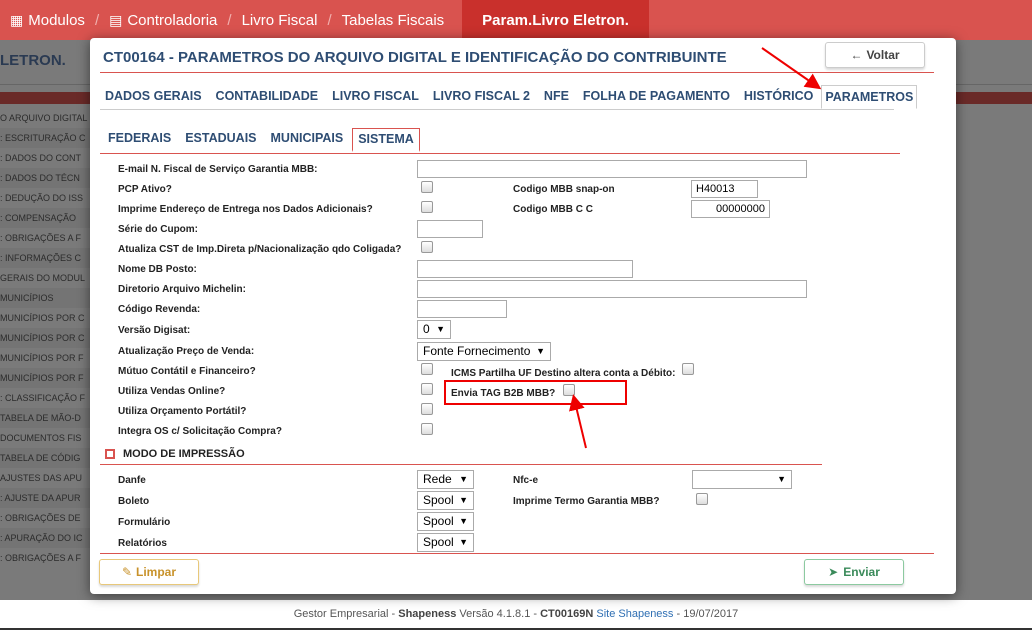  What do you see at coordinates (154, 330) in the screenshot?
I see `versao-digisat-label: Versão Digisat:` at bounding box center [154, 330].